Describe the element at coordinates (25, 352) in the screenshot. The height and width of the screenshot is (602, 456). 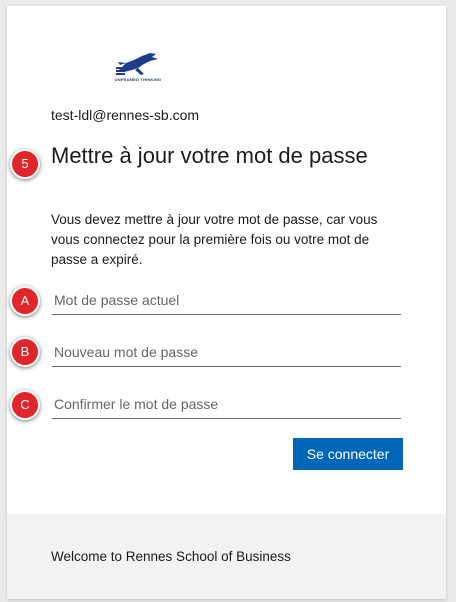
I see `step-marker-b: B` at that location.